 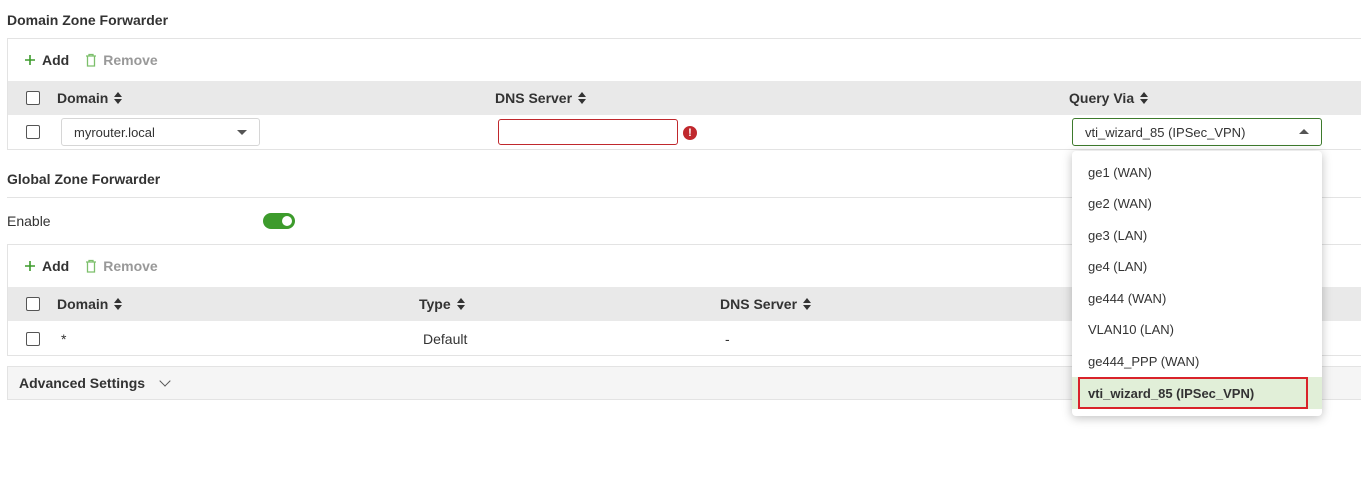 What do you see at coordinates (160, 132) in the screenshot?
I see `domain-select: myrouter.local` at bounding box center [160, 132].